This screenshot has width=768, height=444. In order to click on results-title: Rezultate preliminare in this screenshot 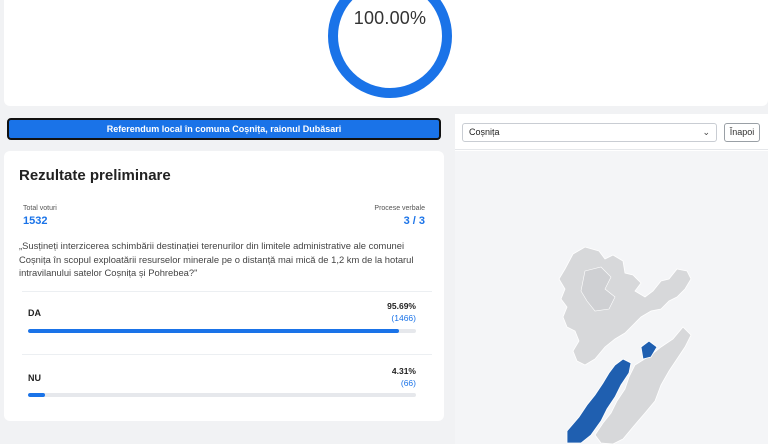, I will do `click(95, 175)`.